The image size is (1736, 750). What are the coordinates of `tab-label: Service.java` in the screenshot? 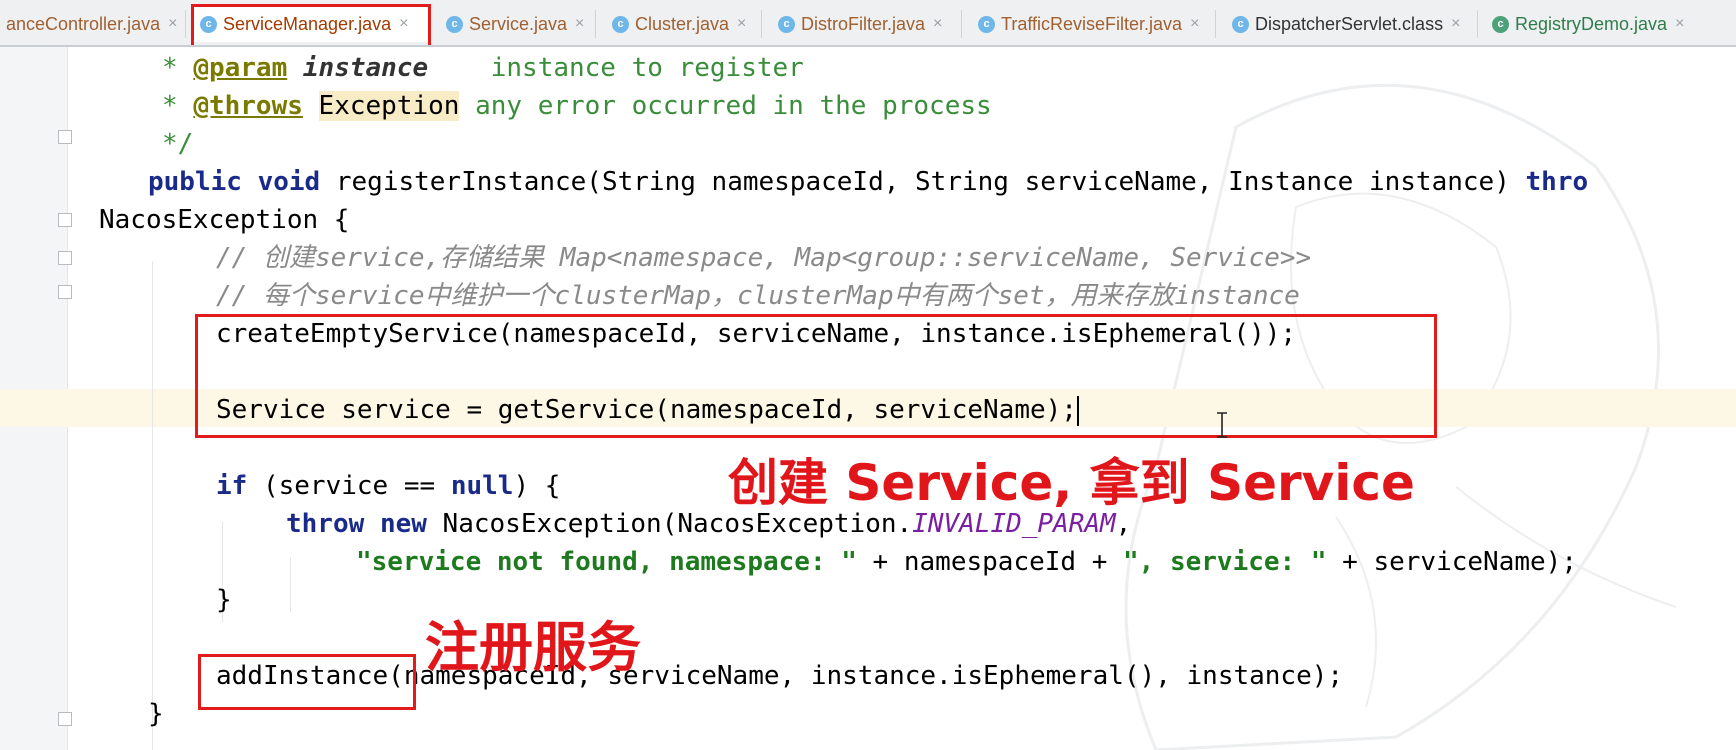 It's located at (518, 23).